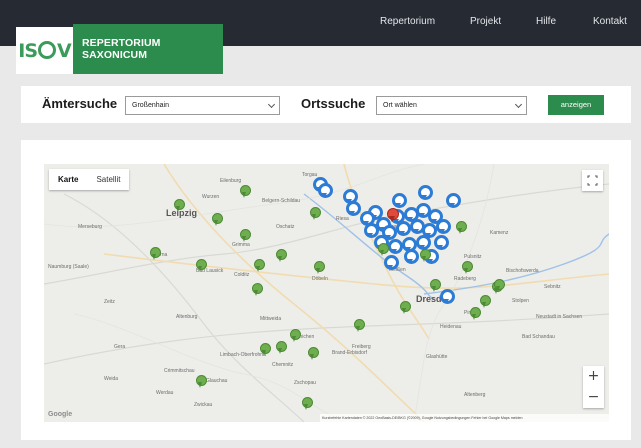 Image resolution: width=641 pixels, height=448 pixels. I want to click on place-label: Bischofswerda, so click(522, 271).